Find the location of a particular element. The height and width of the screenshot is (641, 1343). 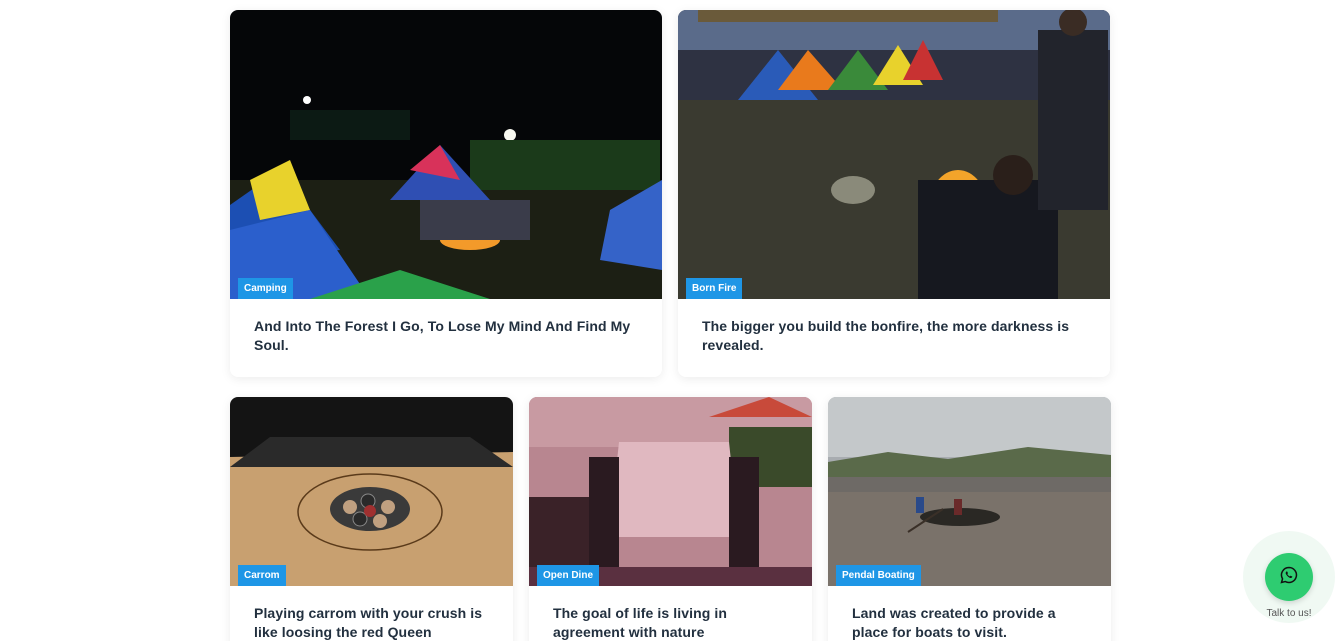

category-tag: Pendal Boating is located at coordinates (878, 575).